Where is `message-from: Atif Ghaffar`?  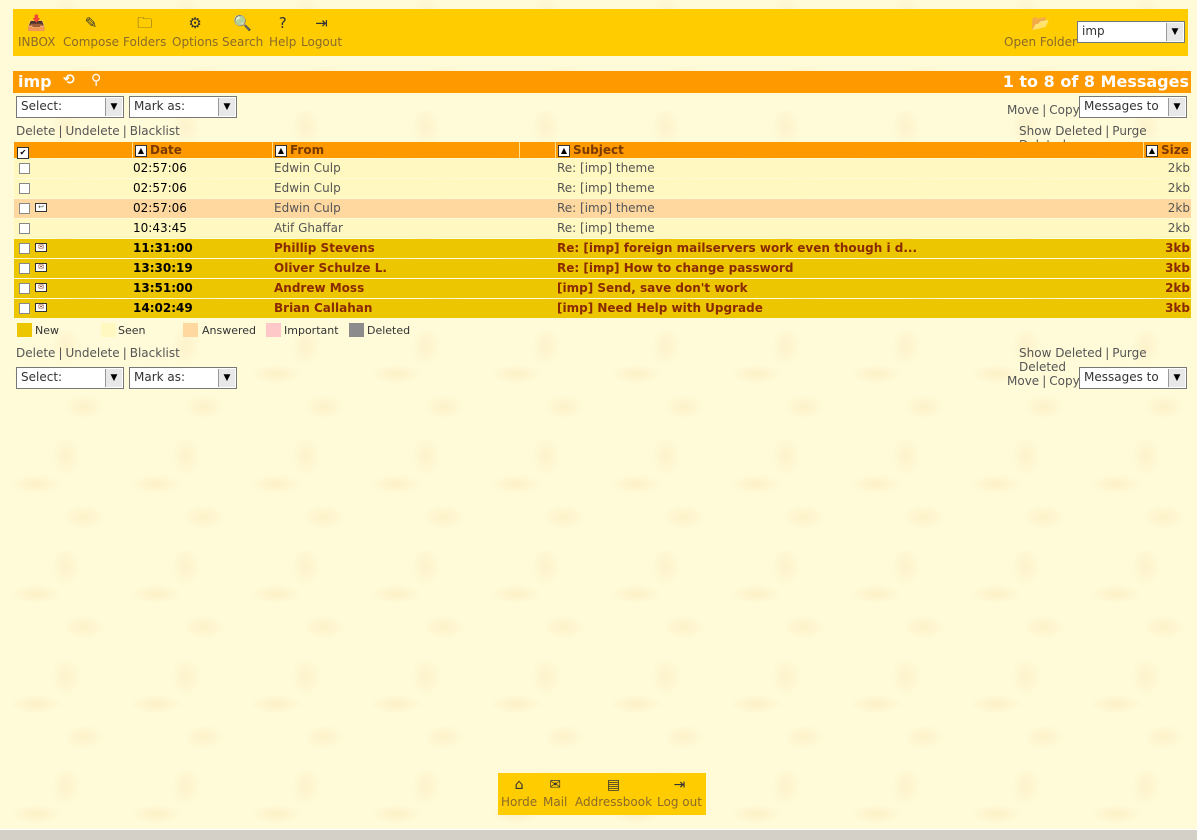
message-from: Atif Ghaffar is located at coordinates (394, 228).